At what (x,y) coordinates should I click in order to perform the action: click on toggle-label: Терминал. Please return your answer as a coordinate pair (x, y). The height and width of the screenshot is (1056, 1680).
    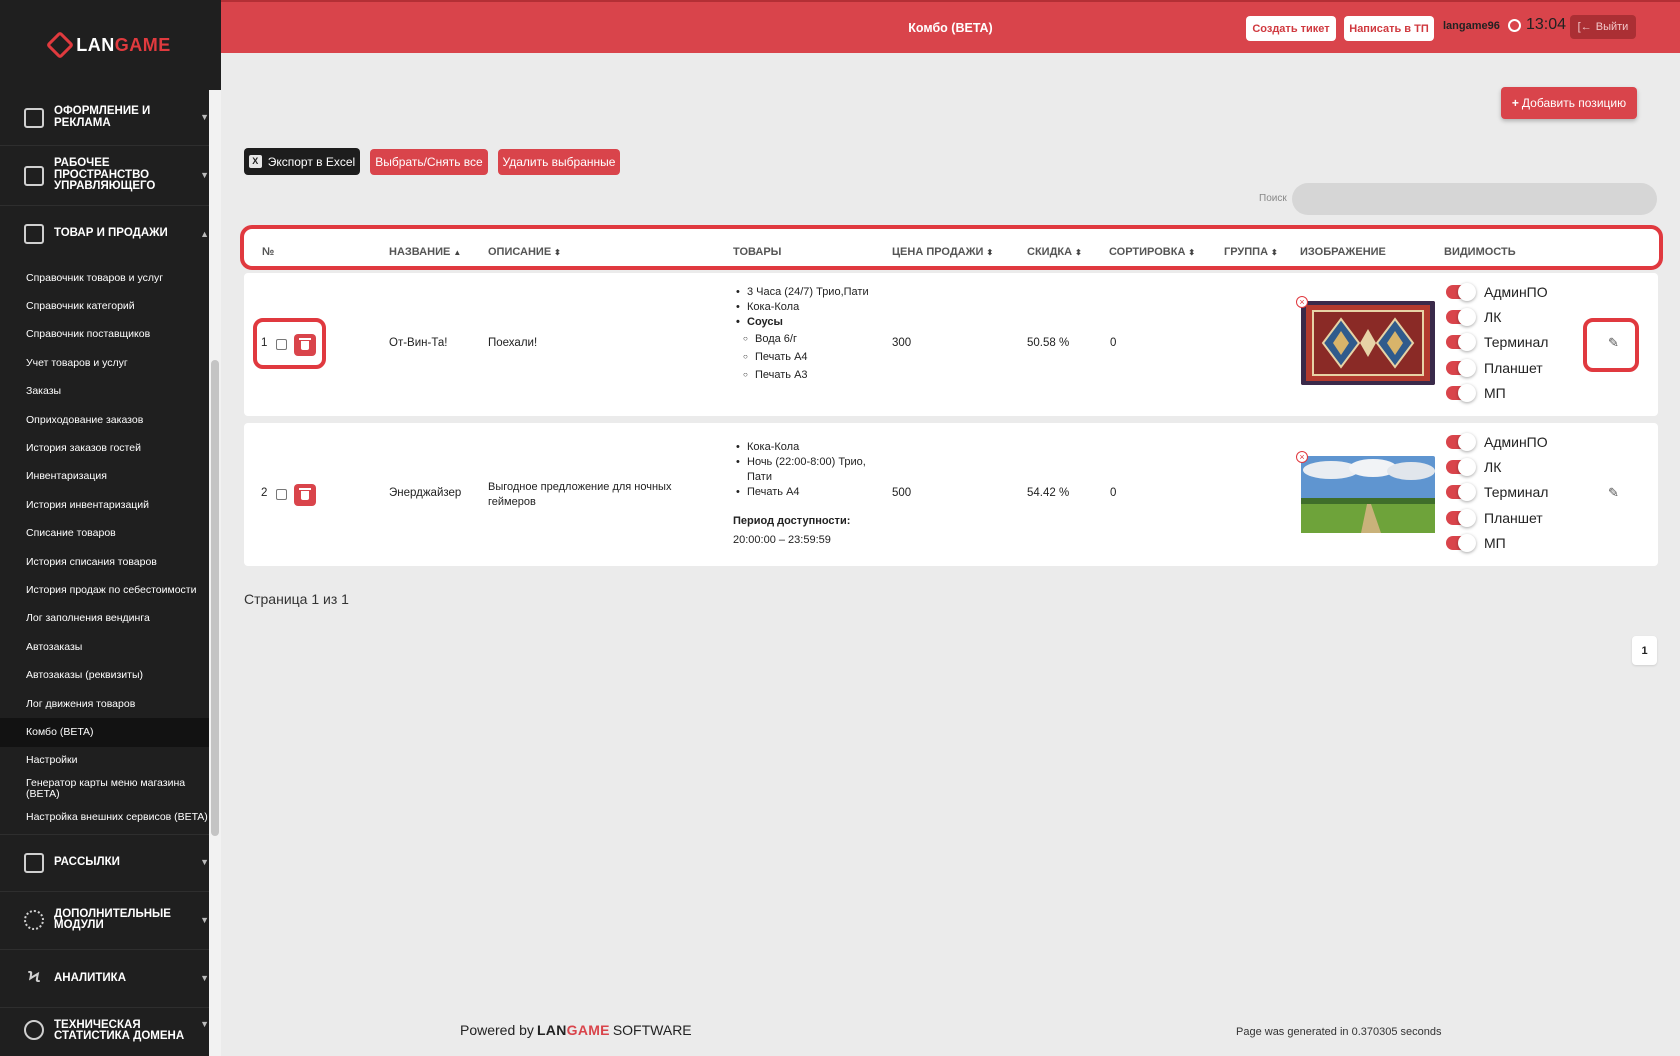
    Looking at the image, I should click on (1516, 492).